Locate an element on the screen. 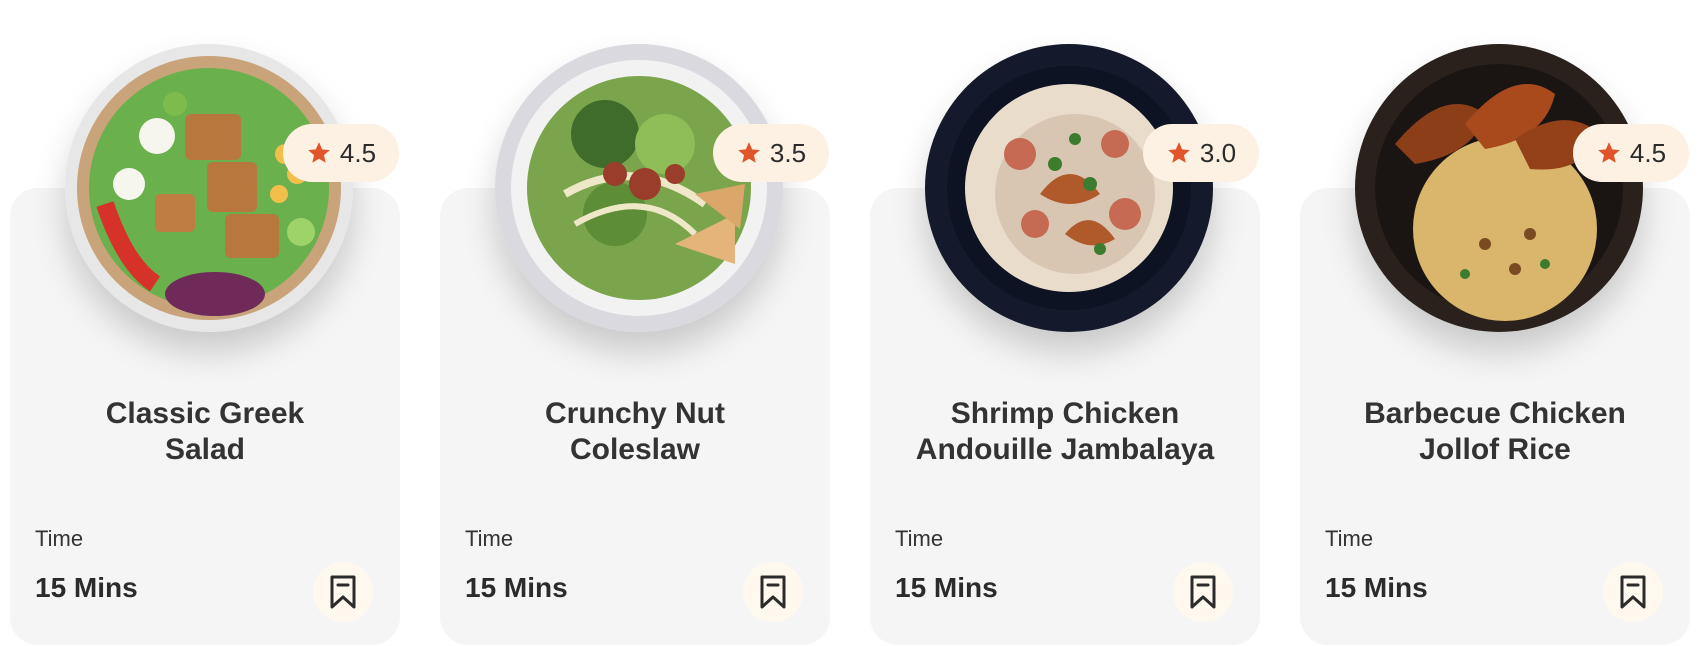 This screenshot has width=1704, height=646. rating-value: 3.0 is located at coordinates (1218, 152).